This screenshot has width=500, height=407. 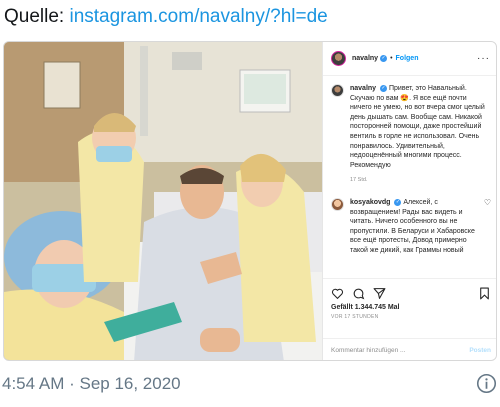 I want to click on navalny-avatar, so click(x=338, y=58).